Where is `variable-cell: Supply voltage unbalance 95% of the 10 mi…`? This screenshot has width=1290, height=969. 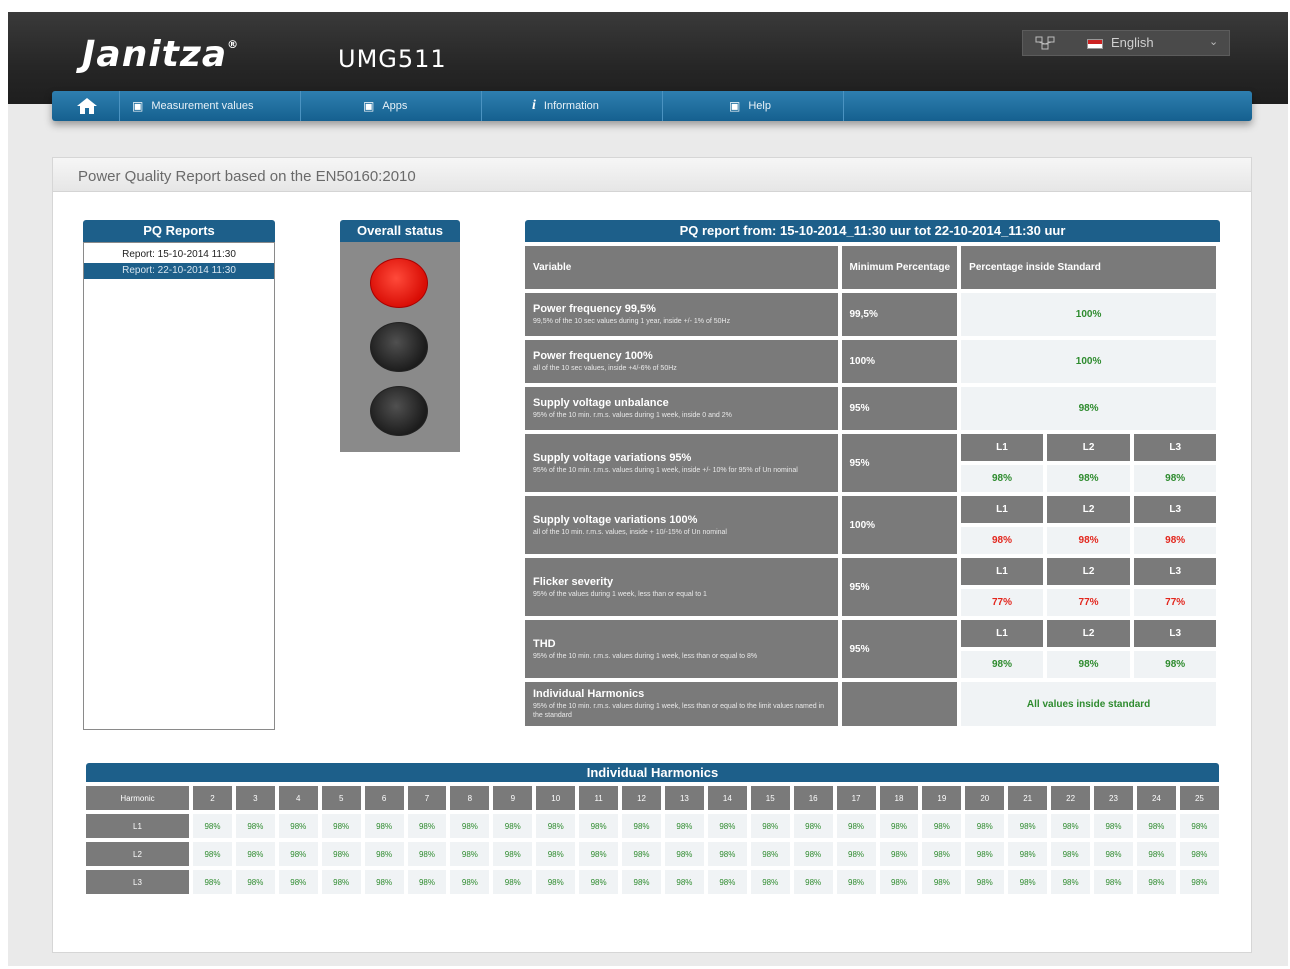
variable-cell: Supply voltage unbalance 95% of the 10 mi… is located at coordinates (681, 408).